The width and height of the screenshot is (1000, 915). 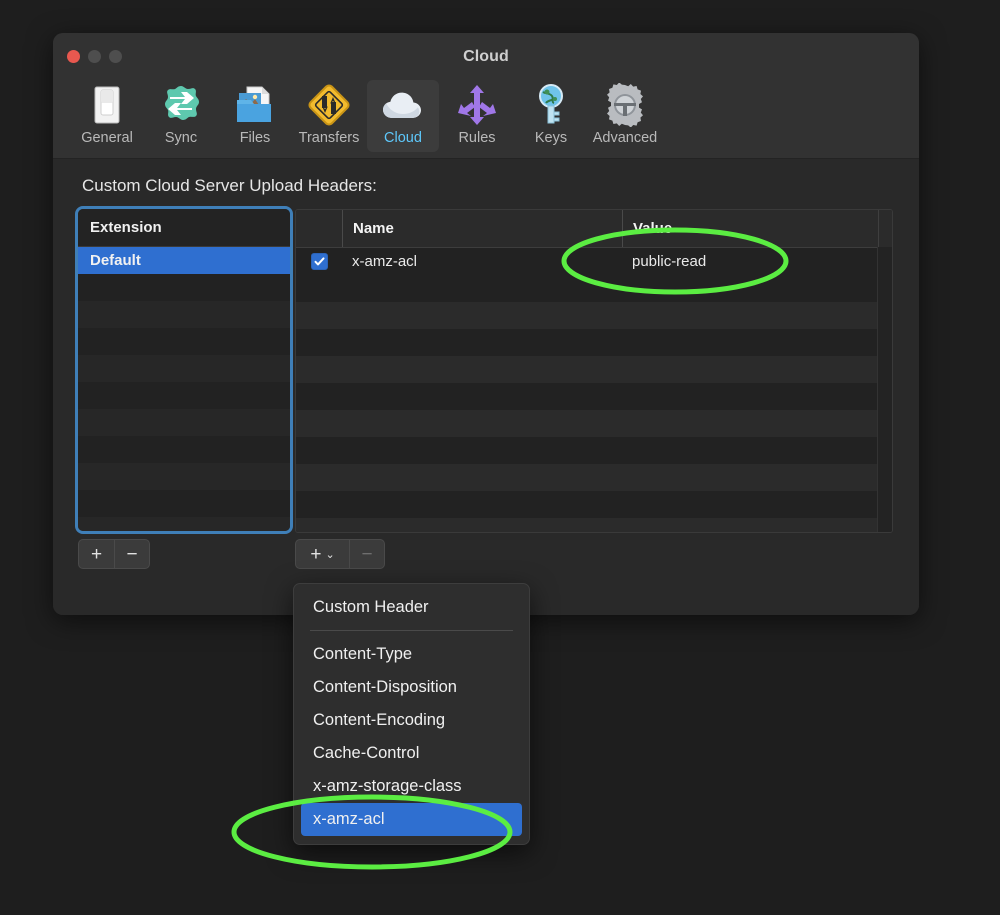 I want to click on menu-item-x-amz-storage-class: x-amz-storage-class, so click(x=411, y=786).